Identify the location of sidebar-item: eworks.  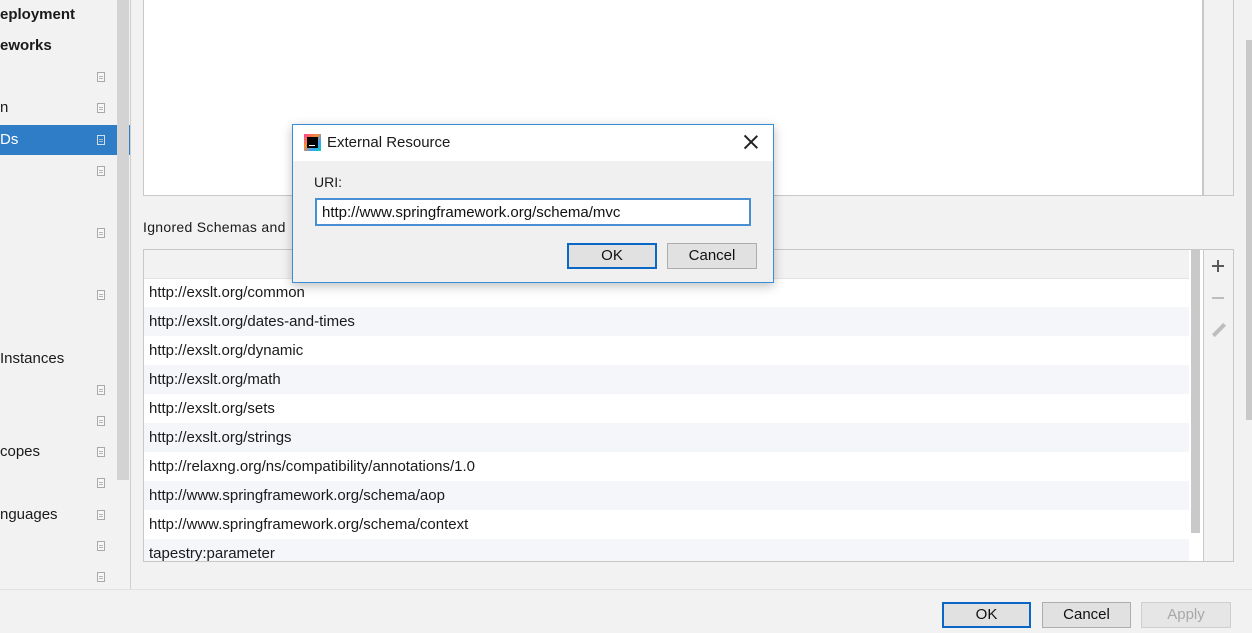
(58, 46).